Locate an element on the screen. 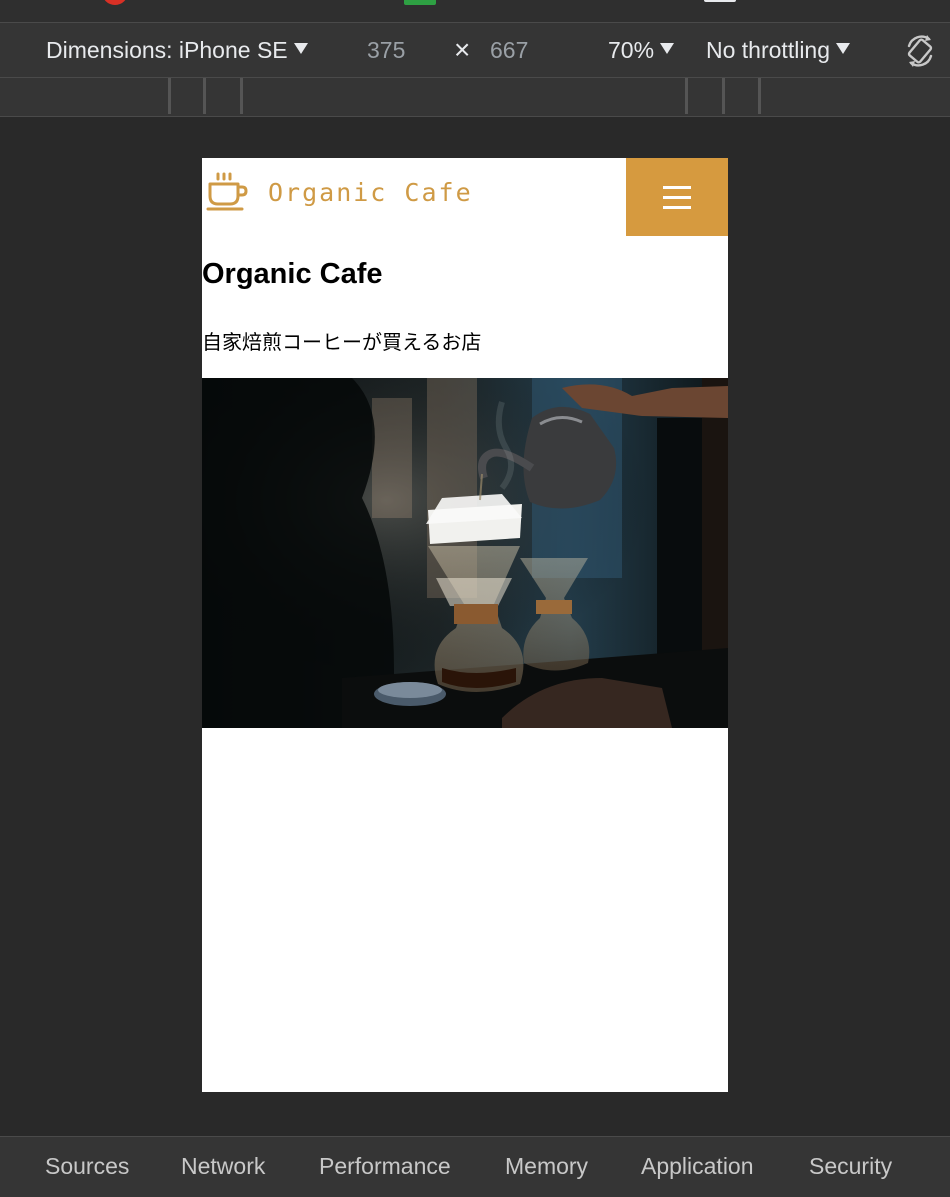 The width and height of the screenshot is (950, 1197). site-header: Organic Cafe is located at coordinates (465, 197).